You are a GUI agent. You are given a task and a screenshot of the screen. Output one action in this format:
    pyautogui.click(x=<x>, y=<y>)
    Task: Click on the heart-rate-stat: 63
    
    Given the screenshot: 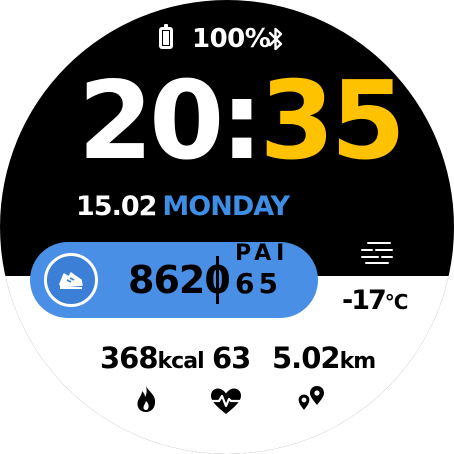 What is the action you would take?
    pyautogui.click(x=231, y=358)
    